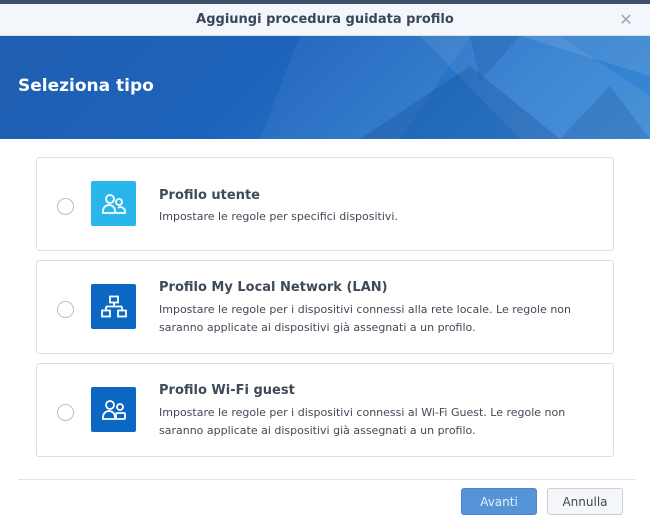 This screenshot has width=650, height=522. I want to click on option-title: Profilo Wi-Fi guest, so click(227, 390).